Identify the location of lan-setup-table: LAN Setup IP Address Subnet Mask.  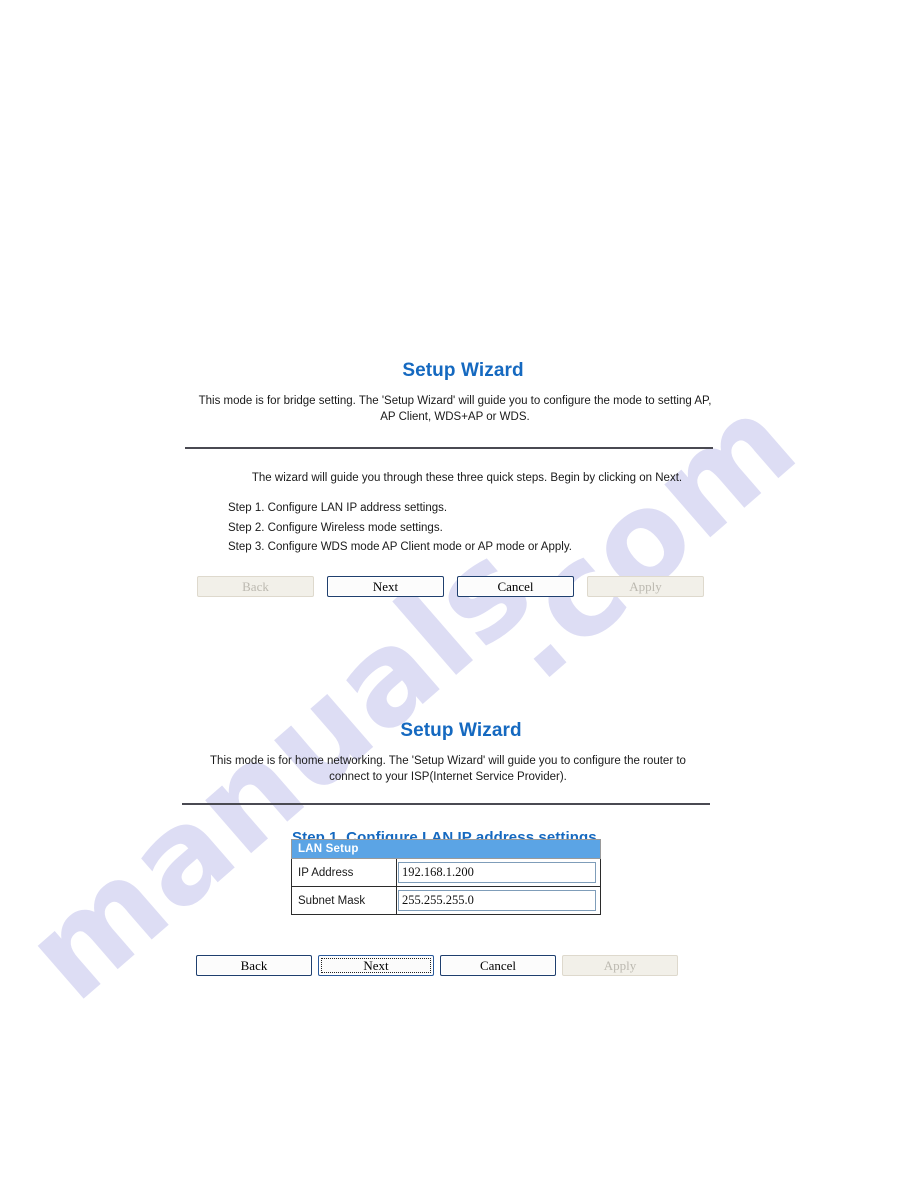
(446, 877).